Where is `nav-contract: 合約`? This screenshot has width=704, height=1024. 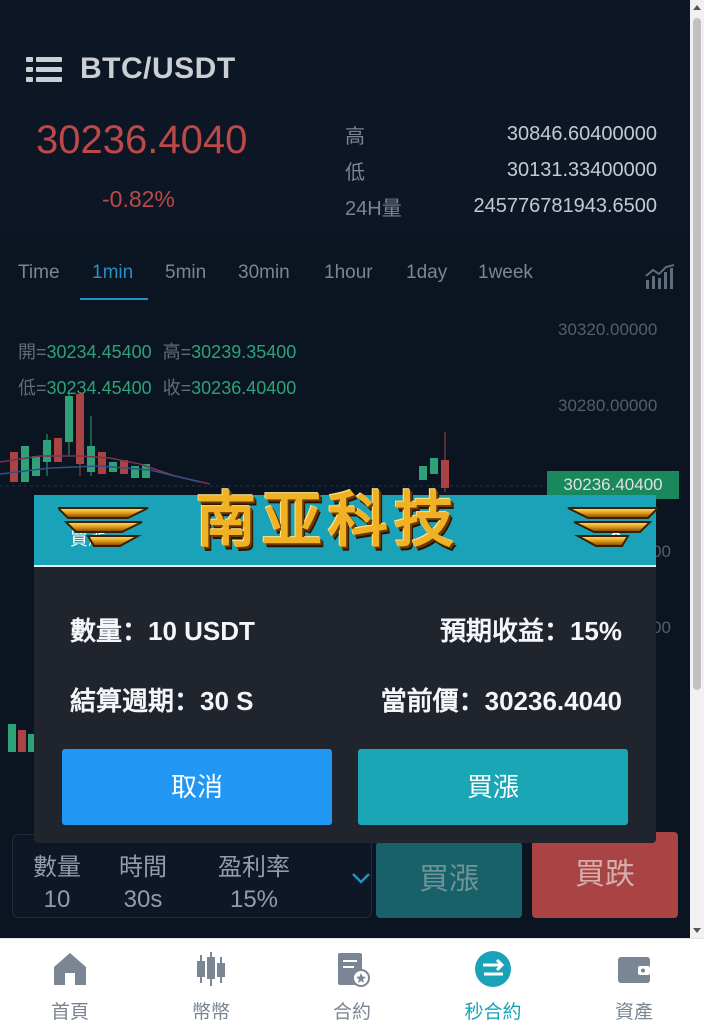 nav-contract: 合約 is located at coordinates (352, 981).